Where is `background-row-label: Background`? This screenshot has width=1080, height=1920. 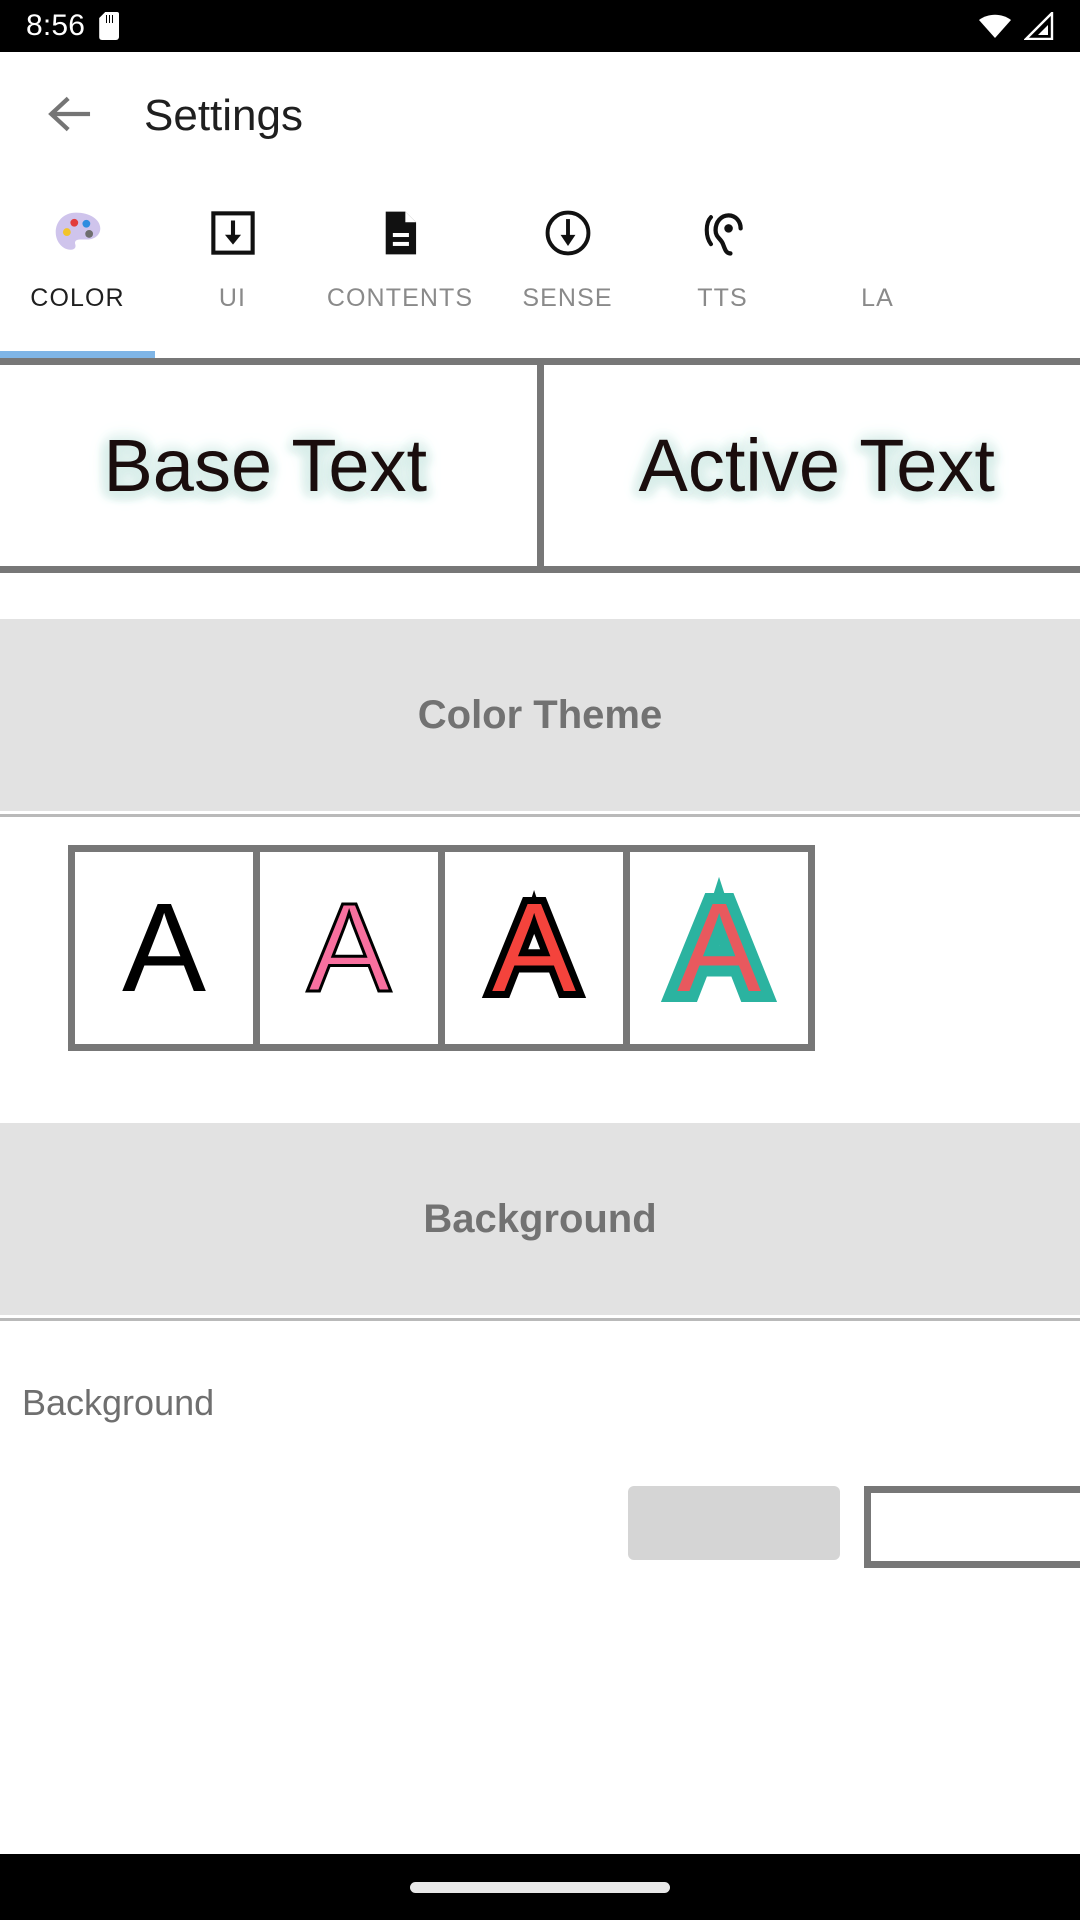
background-row-label: Background is located at coordinates (118, 1402).